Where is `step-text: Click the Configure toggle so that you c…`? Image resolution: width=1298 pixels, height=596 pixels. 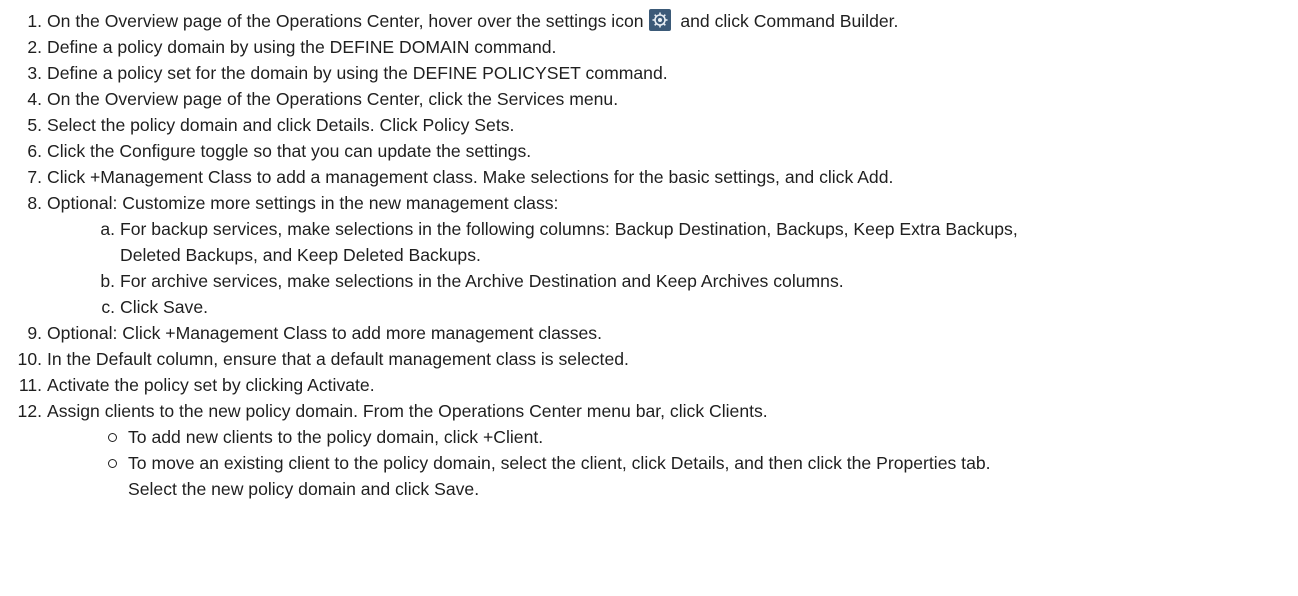
step-text: Click the Configure toggle so that you c… is located at coordinates (289, 151).